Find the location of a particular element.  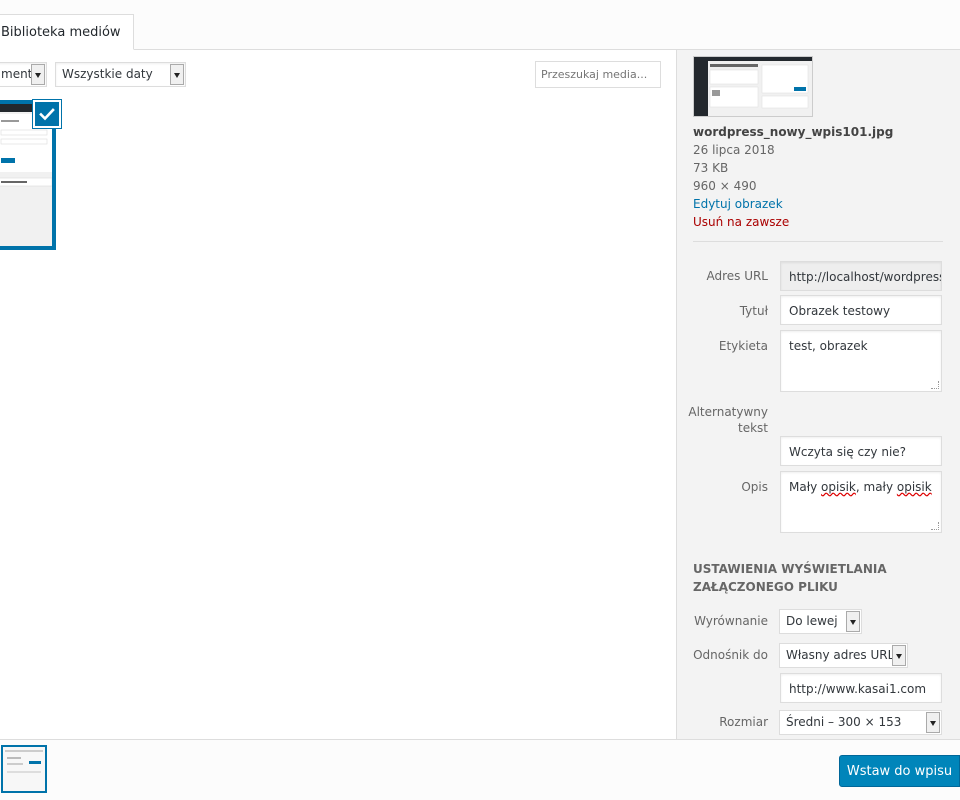

description-text-2: opisik is located at coordinates (838, 487).